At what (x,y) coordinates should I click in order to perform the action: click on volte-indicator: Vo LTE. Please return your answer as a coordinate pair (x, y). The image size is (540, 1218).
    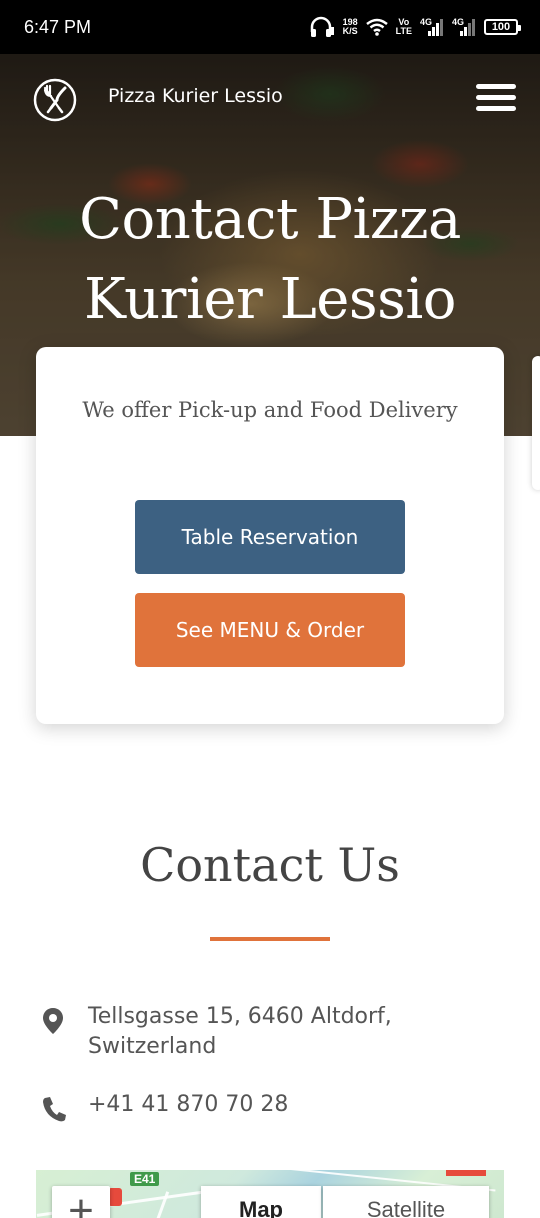
    Looking at the image, I should click on (404, 27).